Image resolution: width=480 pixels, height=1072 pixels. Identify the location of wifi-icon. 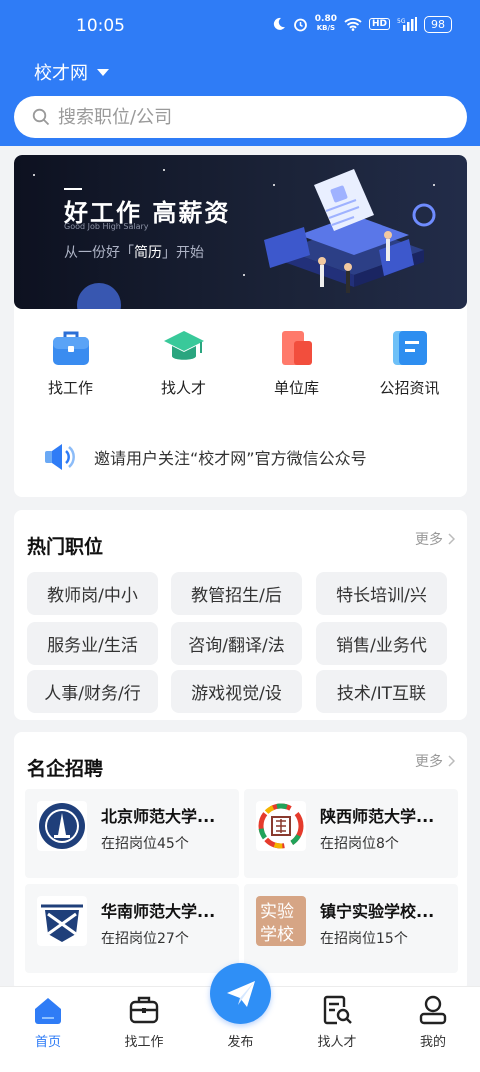
(353, 24).